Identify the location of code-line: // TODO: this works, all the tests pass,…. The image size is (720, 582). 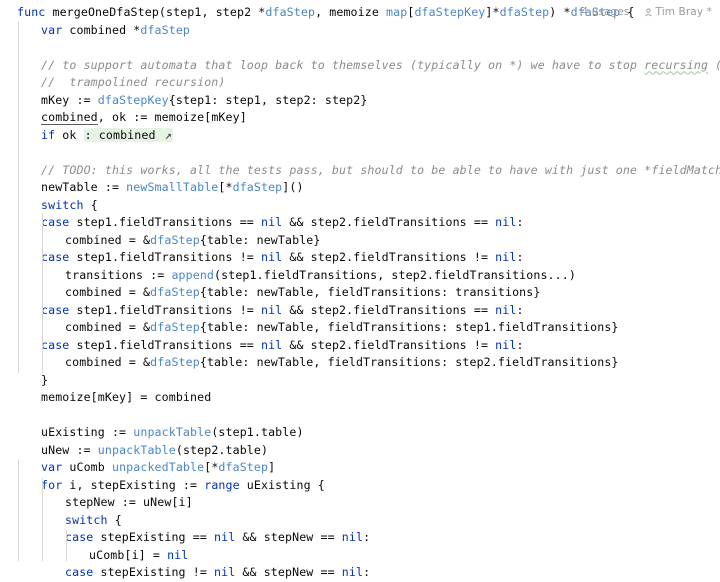
(360, 171).